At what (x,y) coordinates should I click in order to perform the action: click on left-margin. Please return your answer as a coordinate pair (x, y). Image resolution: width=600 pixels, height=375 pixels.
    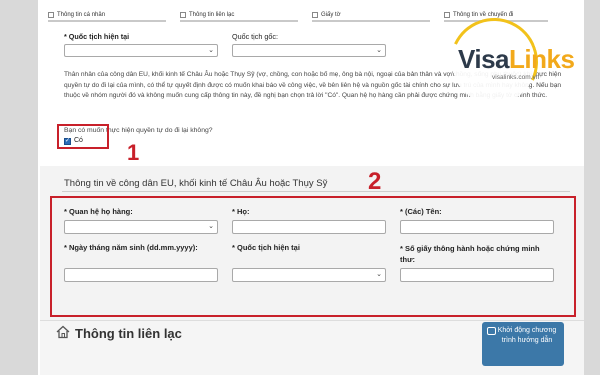
    Looking at the image, I should click on (19, 187).